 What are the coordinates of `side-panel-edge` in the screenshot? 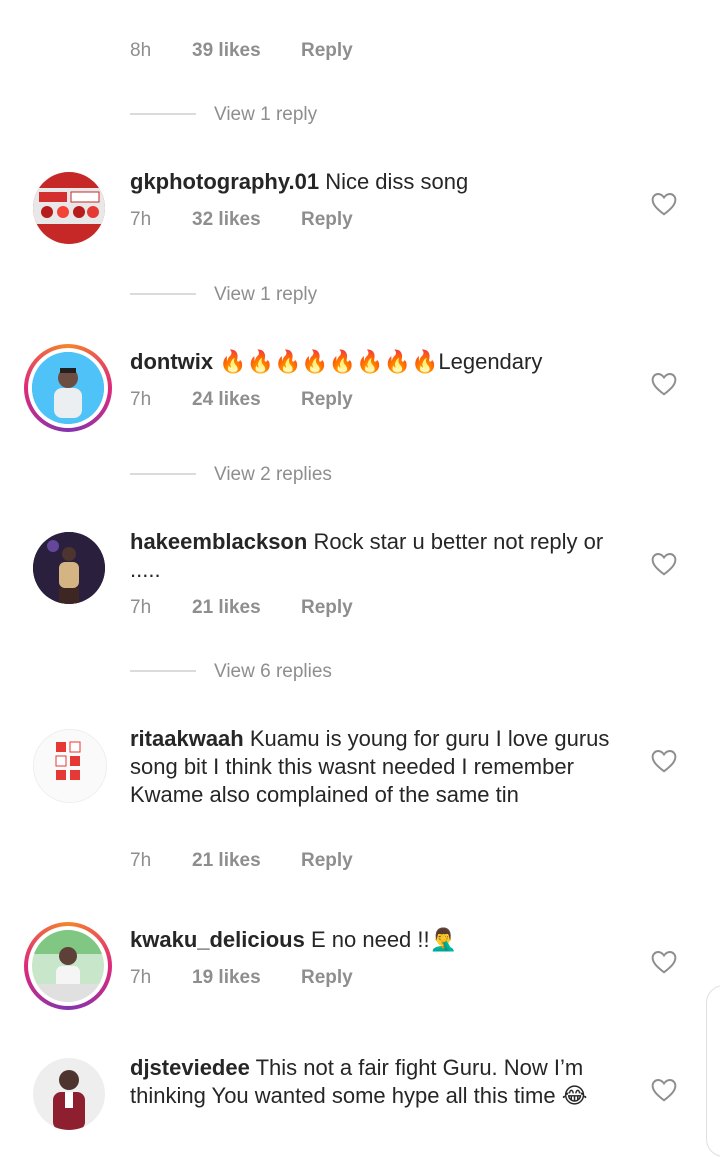 It's located at (713, 1071).